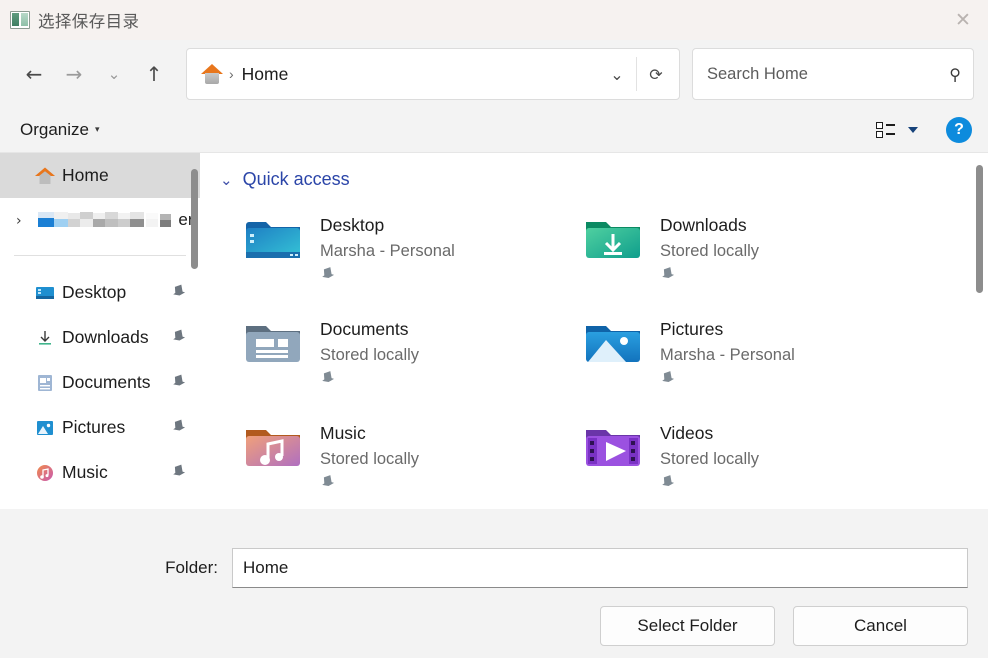 The width and height of the screenshot is (988, 658). What do you see at coordinates (785, 460) in the screenshot?
I see `file-tile-videos: Videos Stored locally` at bounding box center [785, 460].